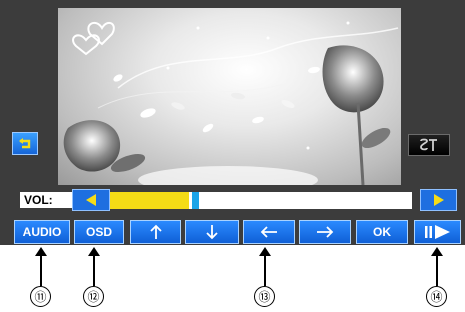  Describe the element at coordinates (47, 200) in the screenshot. I see `volume-label: VOL:` at that location.